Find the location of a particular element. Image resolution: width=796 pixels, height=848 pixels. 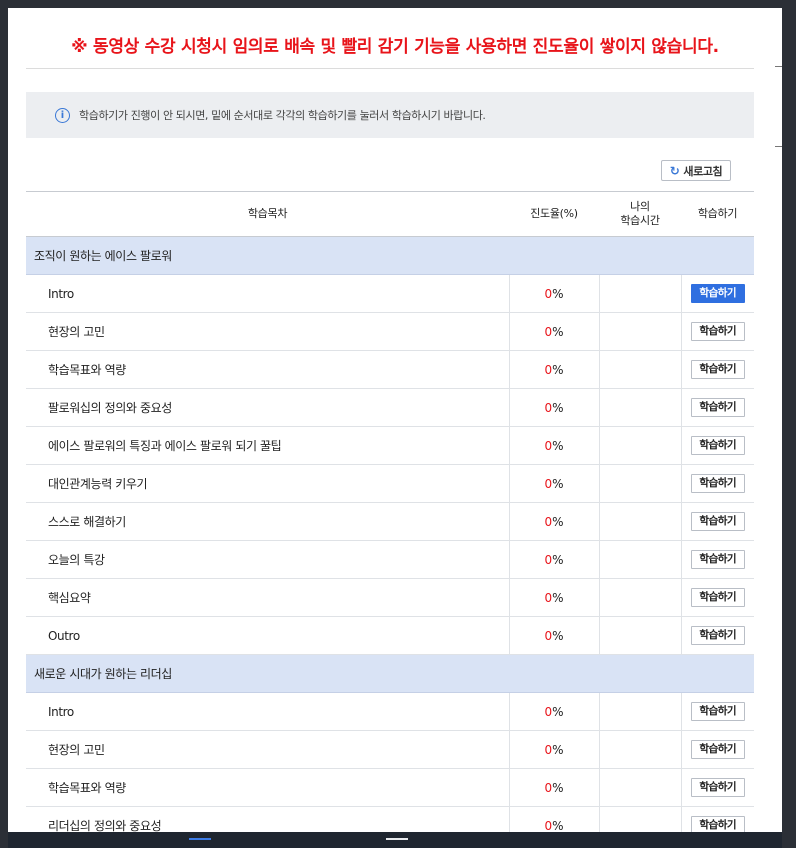

table-row: 팔로워십의 정의와 중요성 0% 학습하기 is located at coordinates (390, 407).